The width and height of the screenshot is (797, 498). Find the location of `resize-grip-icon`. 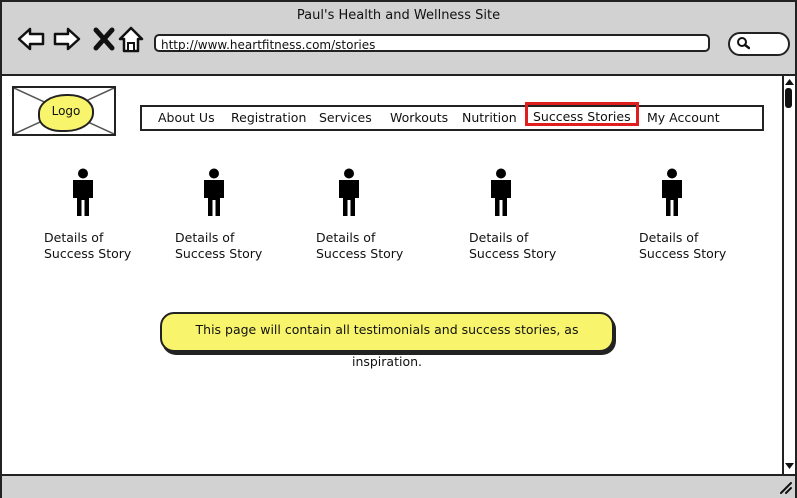

resize-grip-icon is located at coordinates (785, 487).